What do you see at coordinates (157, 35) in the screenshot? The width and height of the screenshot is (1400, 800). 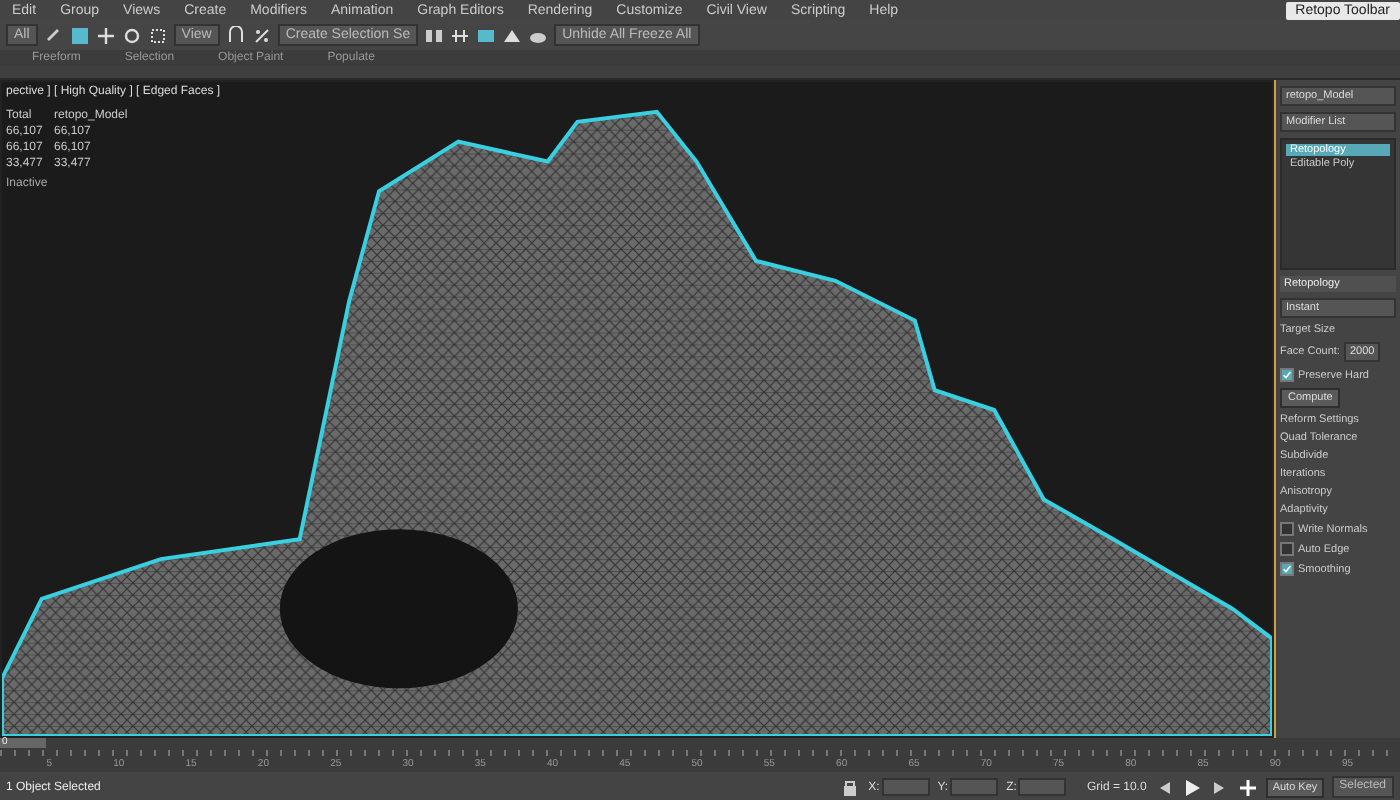 I see `scale-icon` at bounding box center [157, 35].